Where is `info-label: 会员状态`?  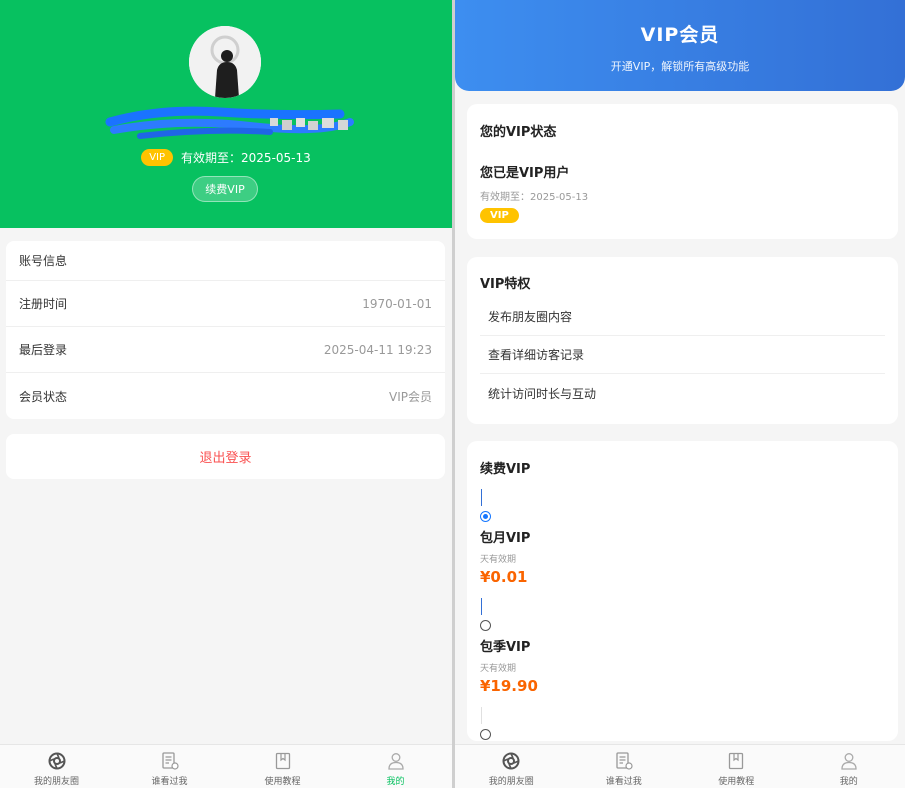
info-label: 会员状态 is located at coordinates (43, 396).